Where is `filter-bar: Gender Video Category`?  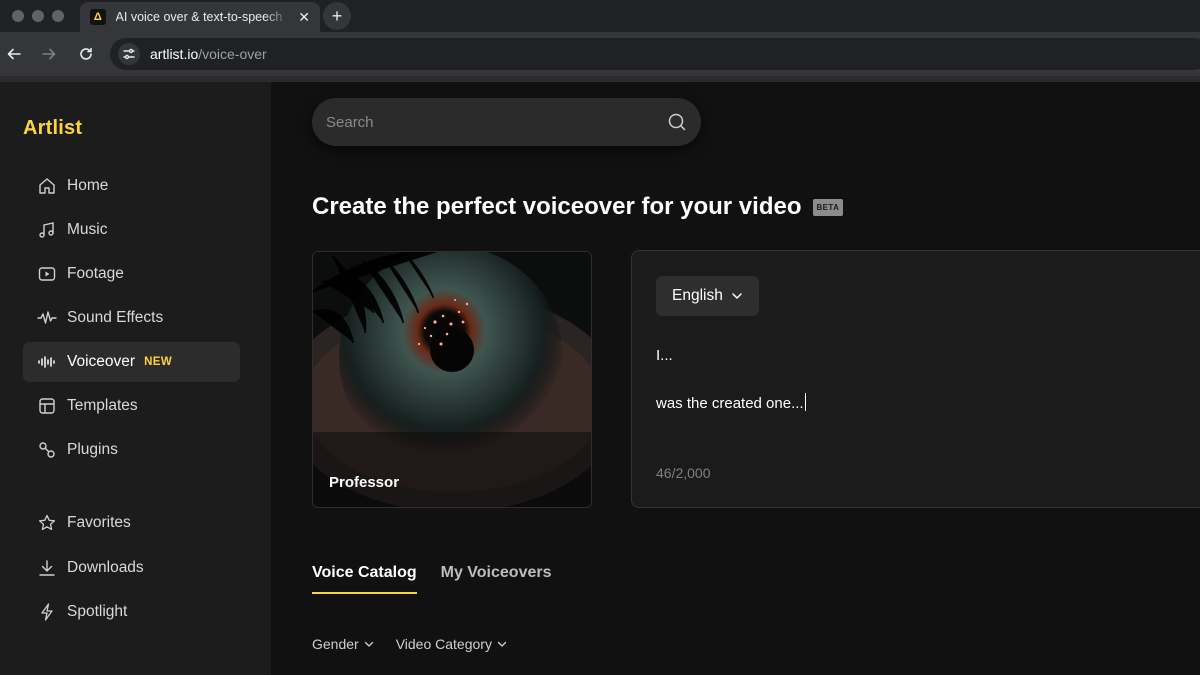 filter-bar: Gender Video Category is located at coordinates (409, 644).